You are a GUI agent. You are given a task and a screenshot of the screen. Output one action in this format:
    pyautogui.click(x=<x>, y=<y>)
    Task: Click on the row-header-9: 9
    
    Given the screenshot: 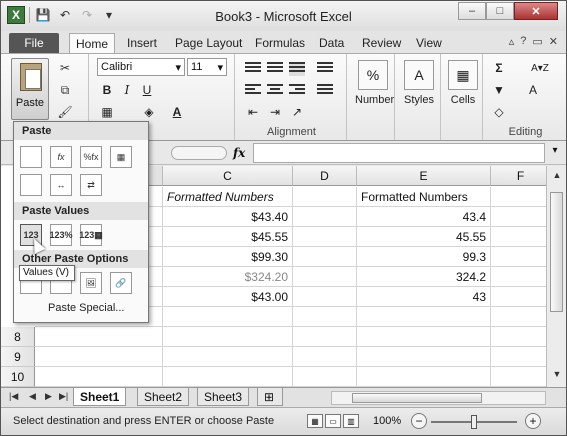 What is the action you would take?
    pyautogui.click(x=18, y=357)
    